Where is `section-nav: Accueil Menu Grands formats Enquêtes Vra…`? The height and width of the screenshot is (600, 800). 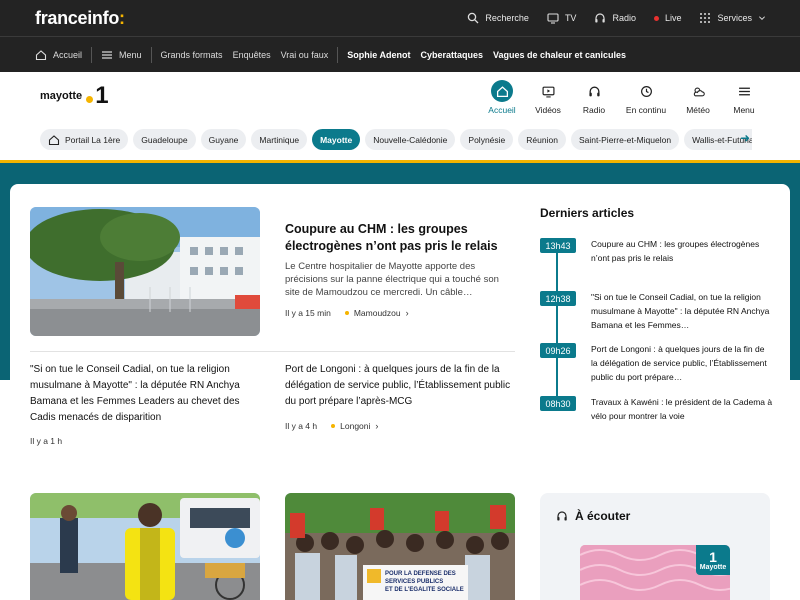 section-nav: Accueil Menu Grands formats Enquêtes Vra… is located at coordinates (400, 54).